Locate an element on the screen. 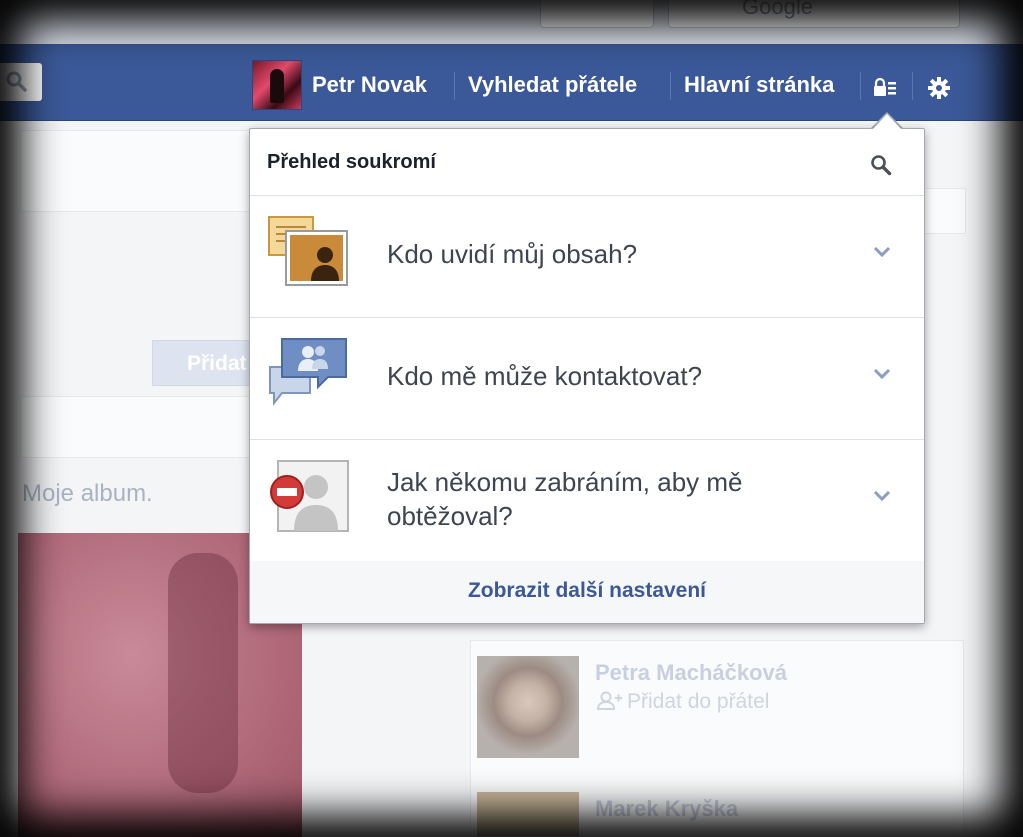 Image resolution: width=1023 pixels, height=837 pixels. privacy-item-label: Jak někomu zabráním, aby mě obtěžoval? is located at coordinates (565, 499).